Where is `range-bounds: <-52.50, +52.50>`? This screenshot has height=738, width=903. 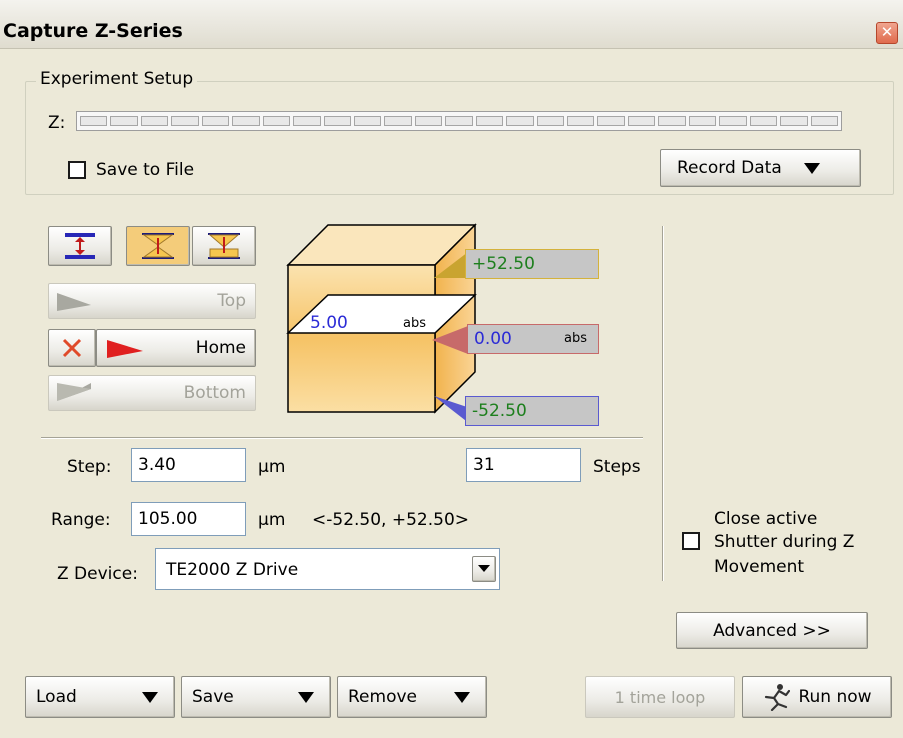
range-bounds: <-52.50, +52.50> is located at coordinates (391, 520).